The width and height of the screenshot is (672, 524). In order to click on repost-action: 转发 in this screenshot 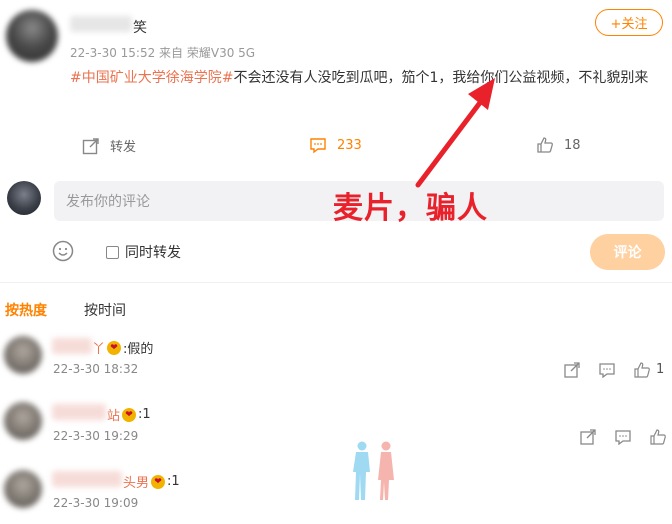, I will do `click(109, 145)`.